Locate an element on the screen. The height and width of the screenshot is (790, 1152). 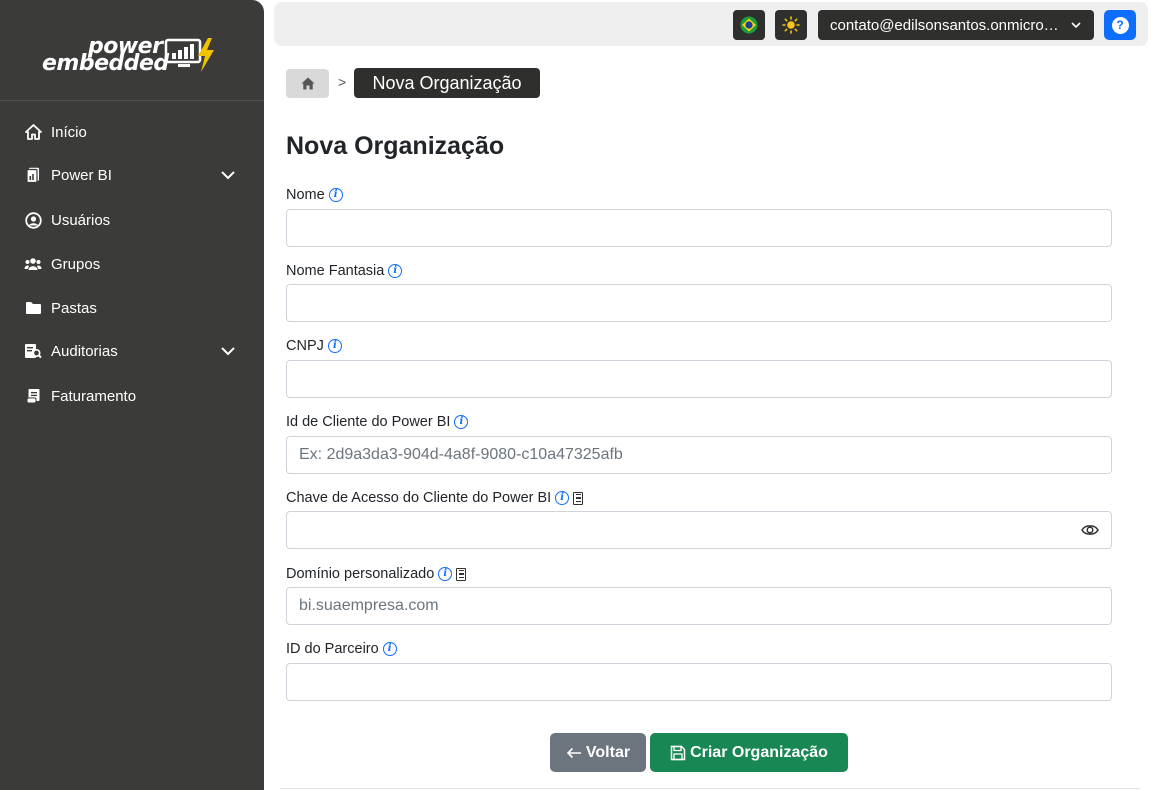
client-secret-label: Chave de Acesso do Cliente do Power BI i is located at coordinates (435, 498).